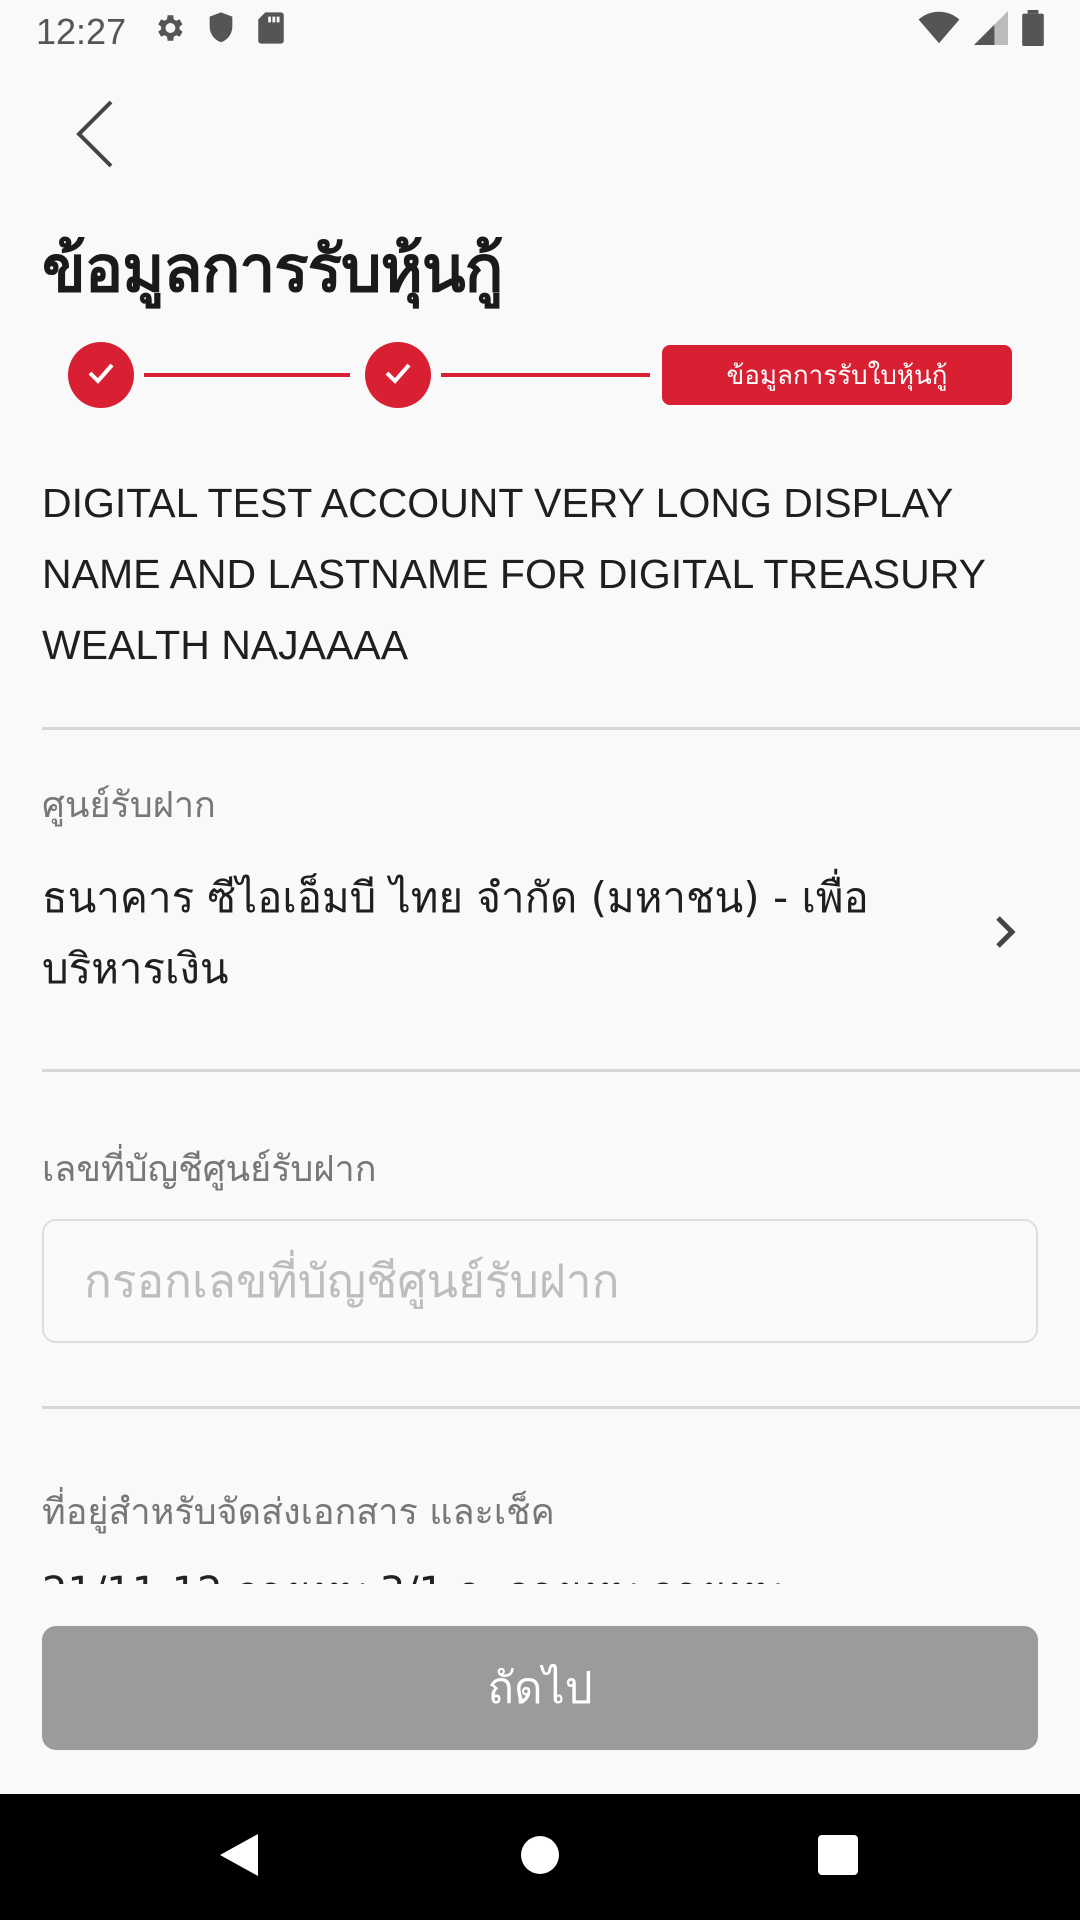 This screenshot has height=1920, width=1080. I want to click on circle-home-icon, so click(540, 1857).